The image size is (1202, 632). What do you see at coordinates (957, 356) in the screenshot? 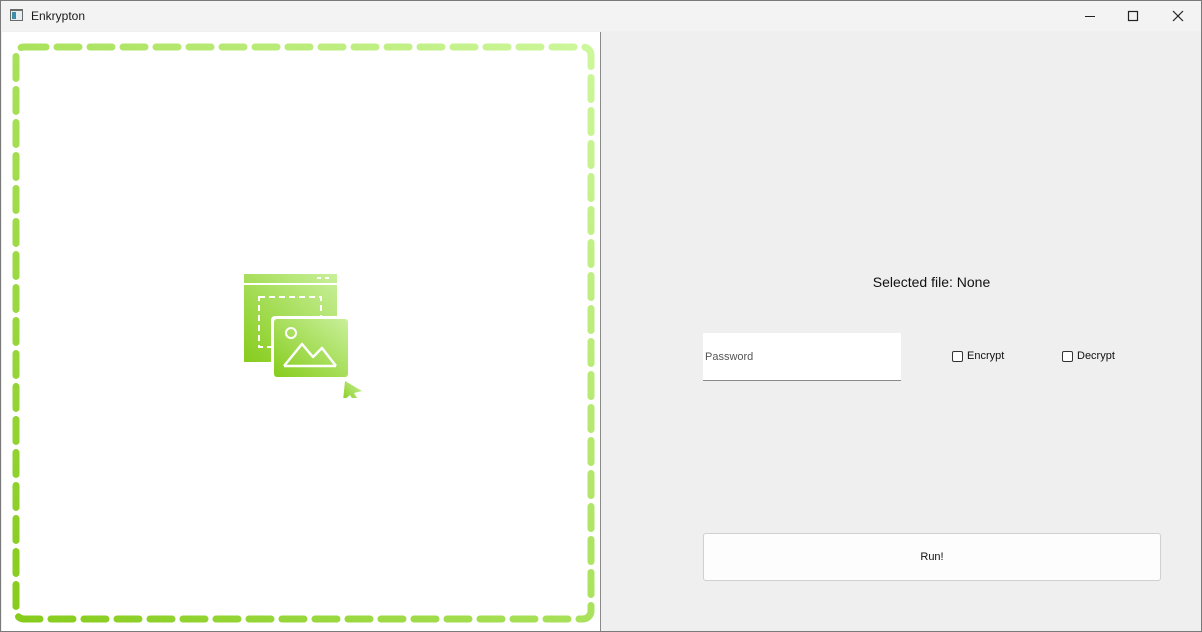
I see `encrypt-checkbox-box` at bounding box center [957, 356].